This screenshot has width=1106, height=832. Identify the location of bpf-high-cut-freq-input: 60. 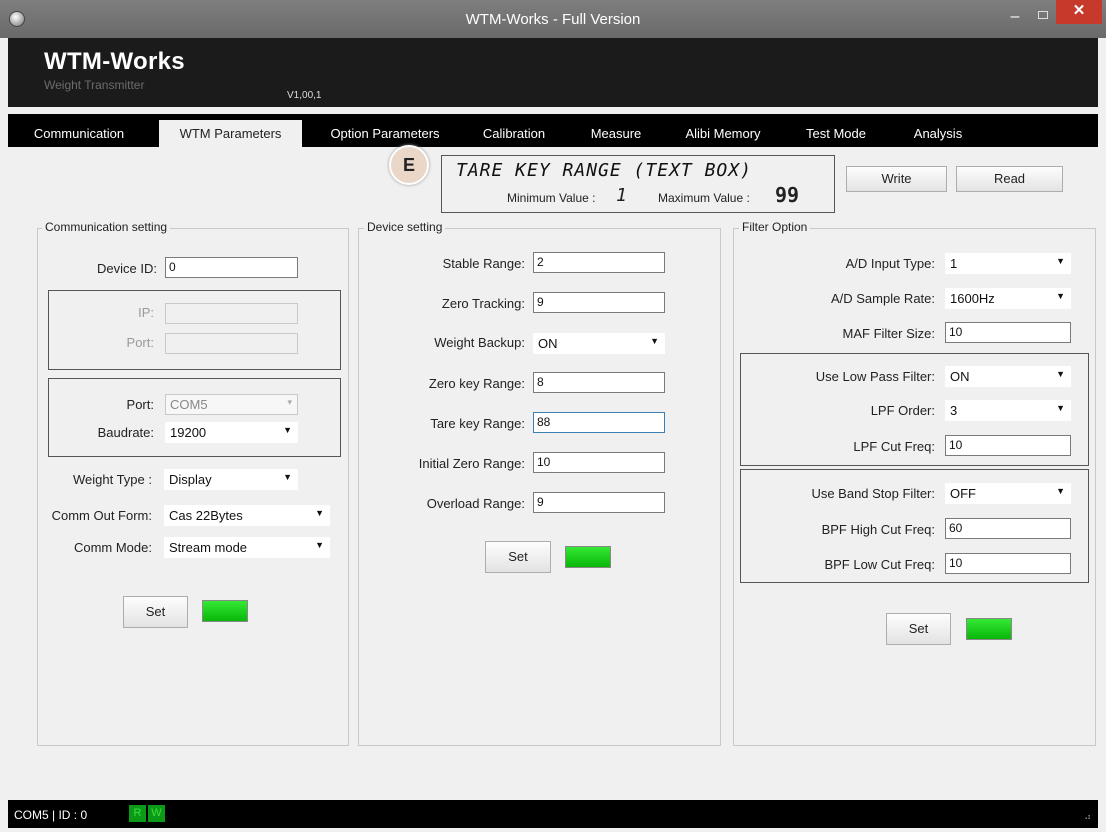
(1008, 528).